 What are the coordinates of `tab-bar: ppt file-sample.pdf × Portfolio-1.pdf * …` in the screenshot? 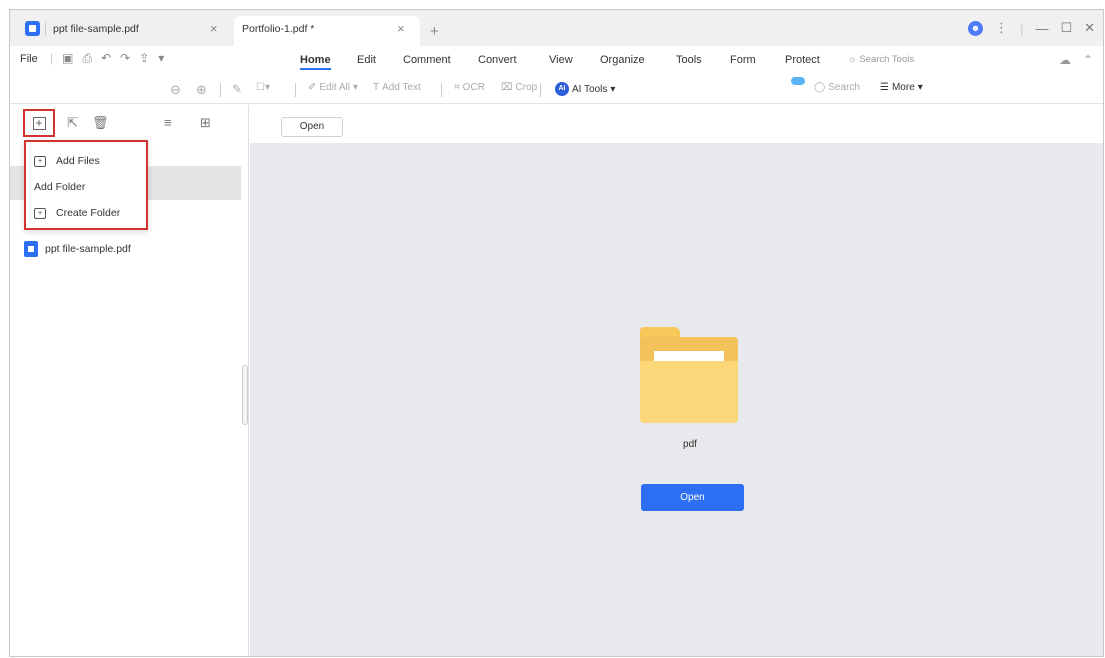 It's located at (556, 28).